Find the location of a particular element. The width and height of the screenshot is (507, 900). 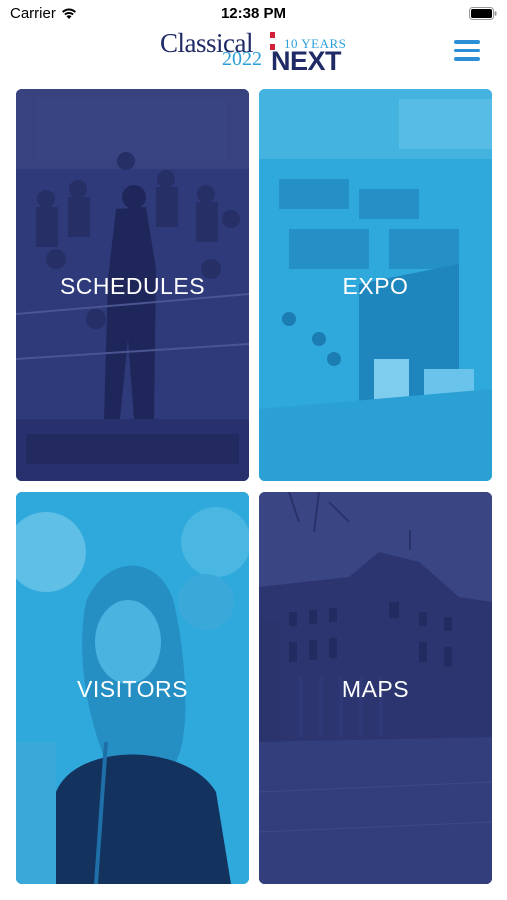

maps-label: MAPS is located at coordinates (375, 689).